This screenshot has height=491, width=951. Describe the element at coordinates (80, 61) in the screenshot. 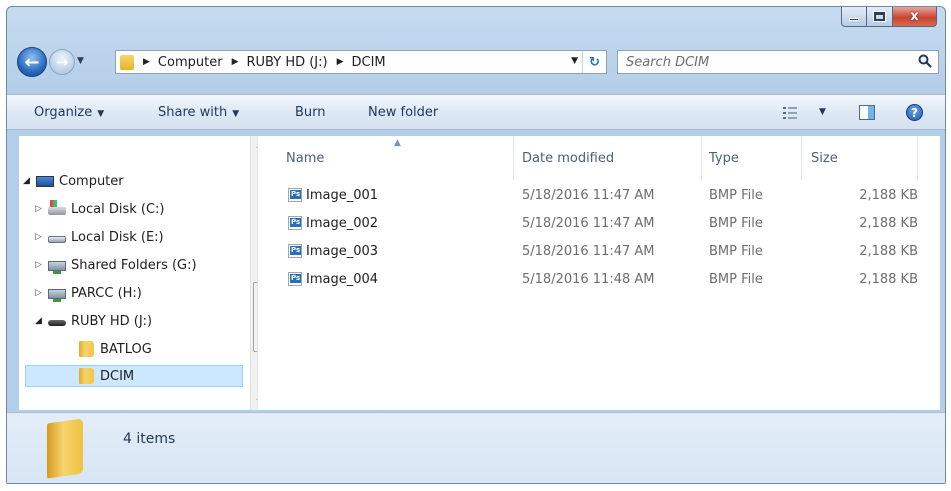

I see `recent-pages-button: ▼` at that location.